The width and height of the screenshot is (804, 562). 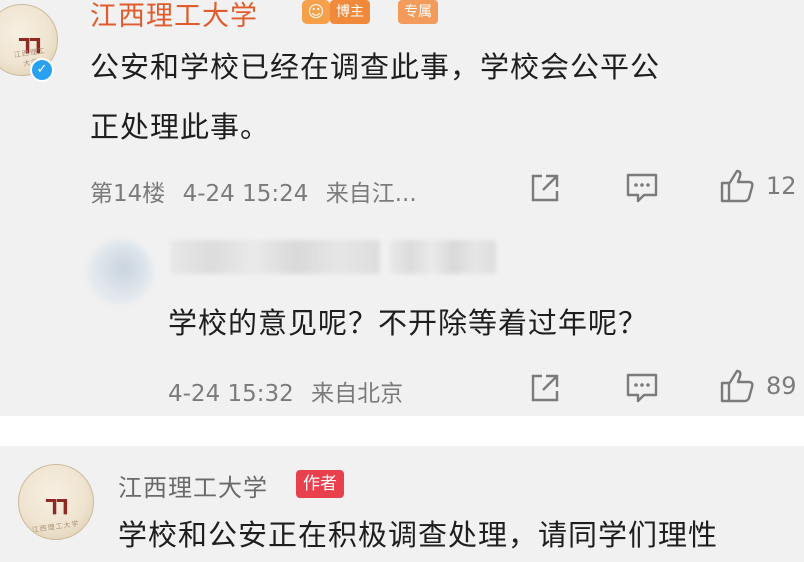 What do you see at coordinates (402, 431) in the screenshot?
I see `section-divider` at bounding box center [402, 431].